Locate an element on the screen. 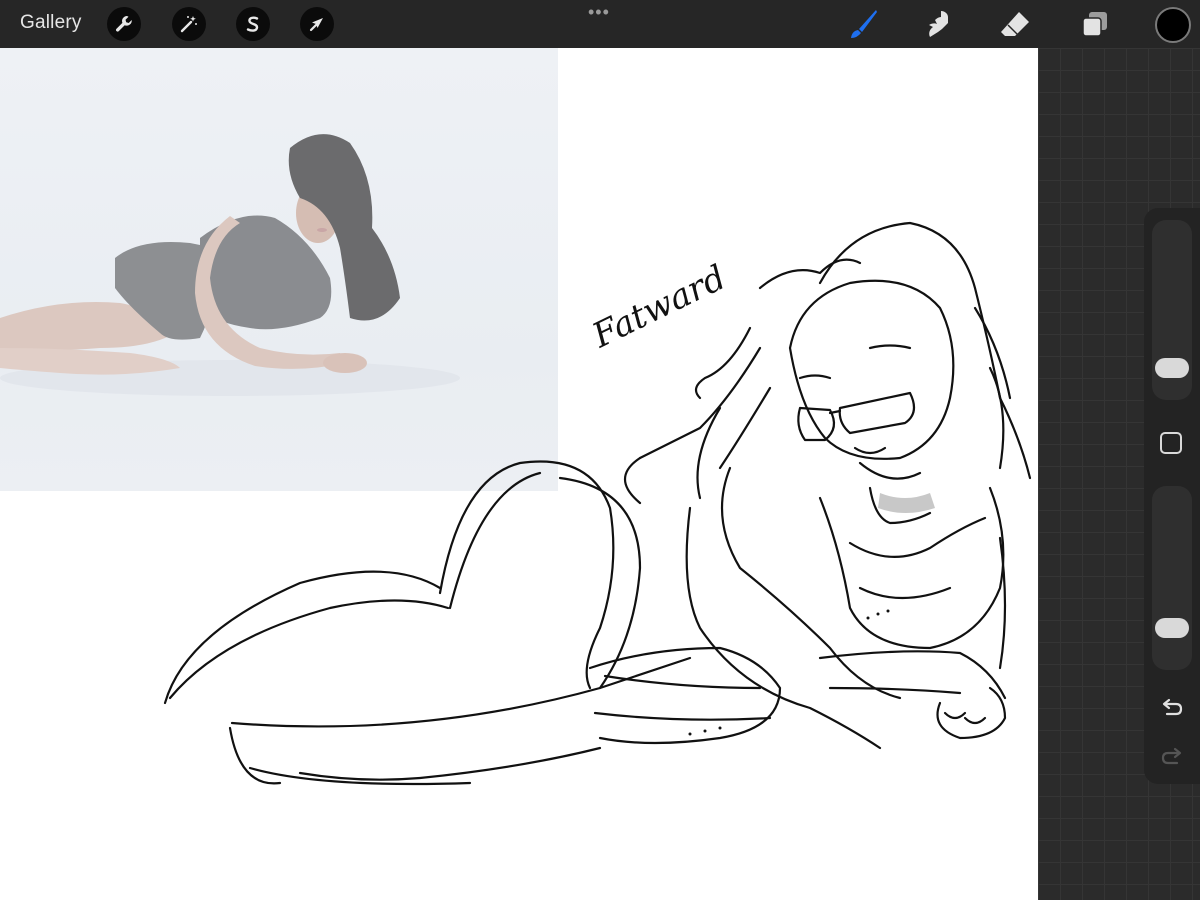 The image size is (1200, 900). magic-wand-icon is located at coordinates (189, 24).